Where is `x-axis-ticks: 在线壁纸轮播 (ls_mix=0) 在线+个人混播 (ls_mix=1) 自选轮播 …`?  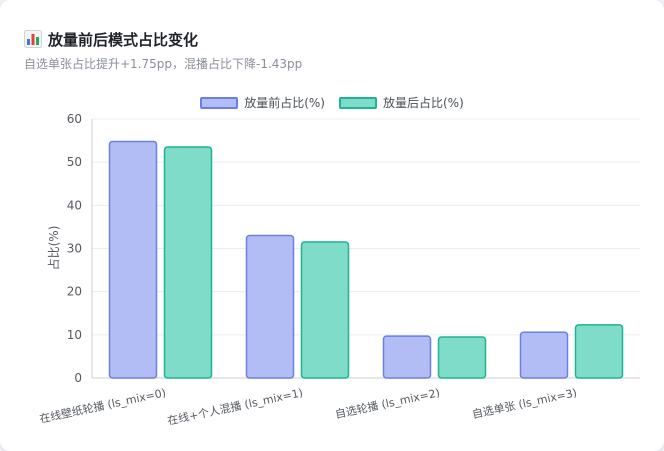
x-axis-ticks: 在线壁纸轮播 (ls_mix=0) 在线+个人混播 (ls_mix=1) 自选轮播 … is located at coordinates (308, 406).